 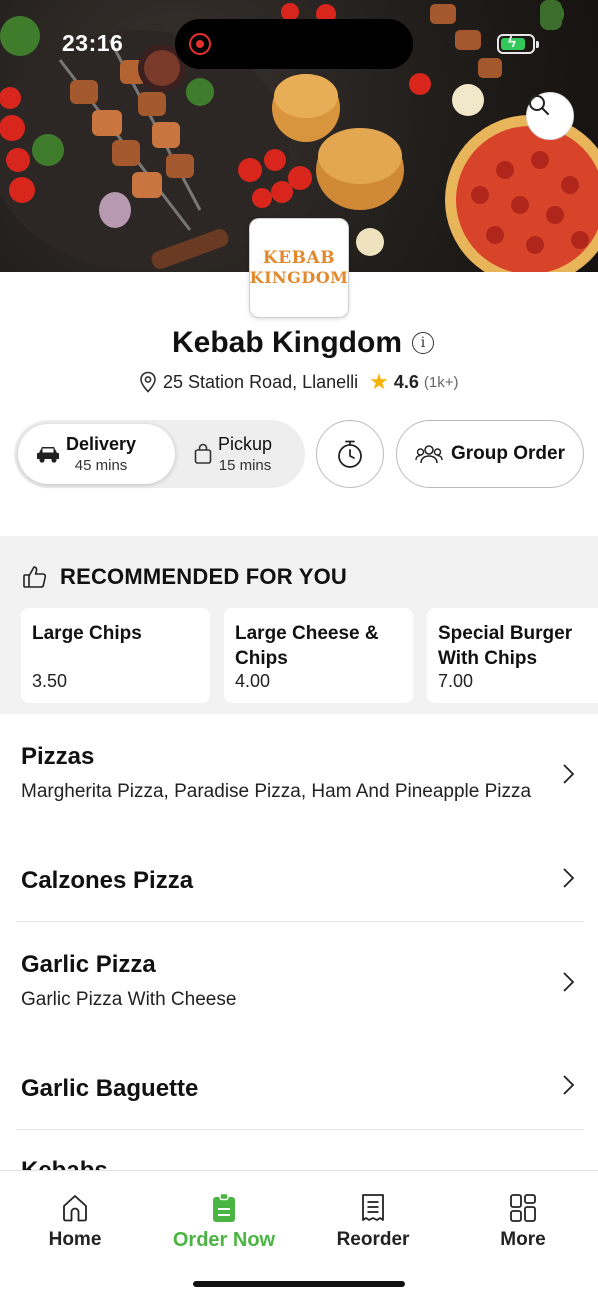 I want to click on group-order-button: Group Order, so click(x=490, y=454).